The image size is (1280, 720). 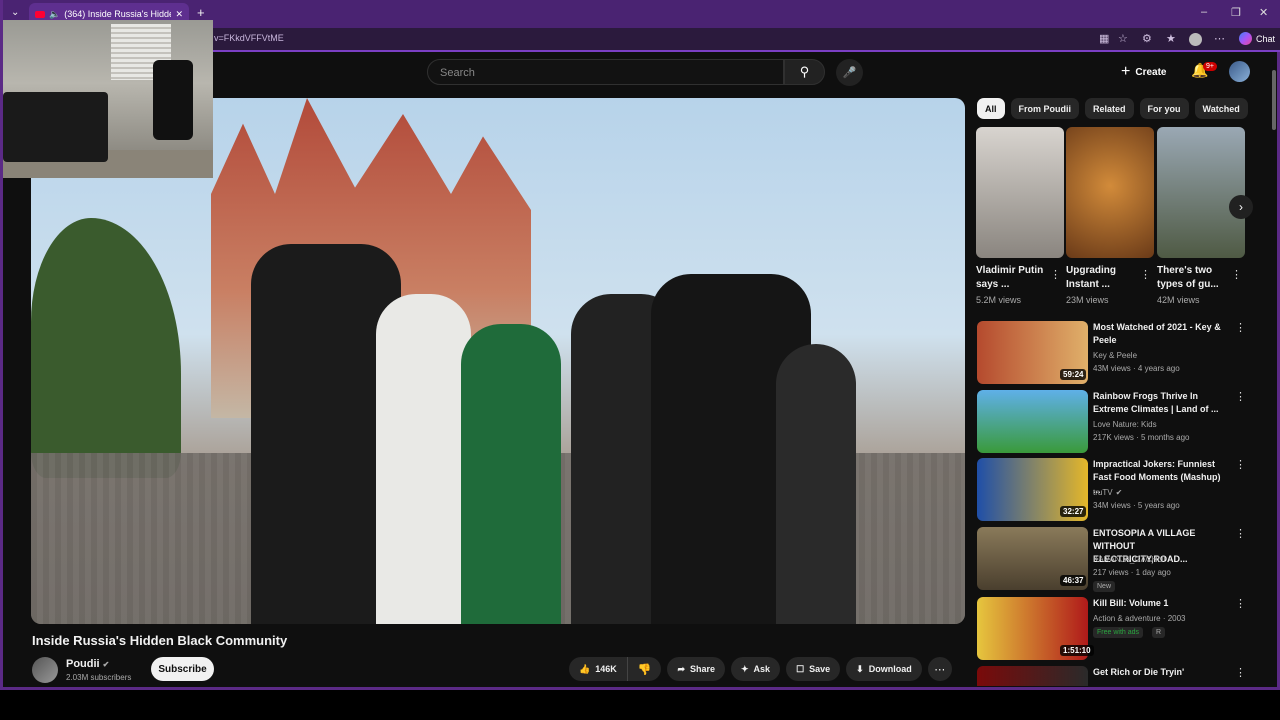 I want to click on tab-list-chevron-icon: ⌄, so click(x=15, y=12).